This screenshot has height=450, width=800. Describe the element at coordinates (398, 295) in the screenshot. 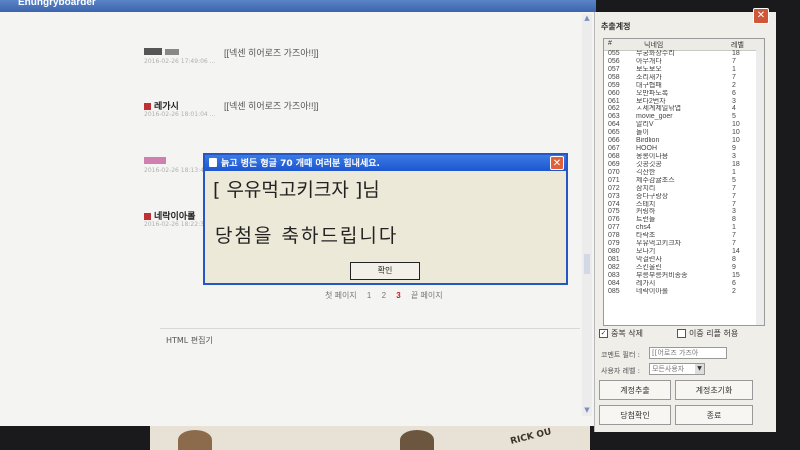

I see `current-page: 3` at that location.